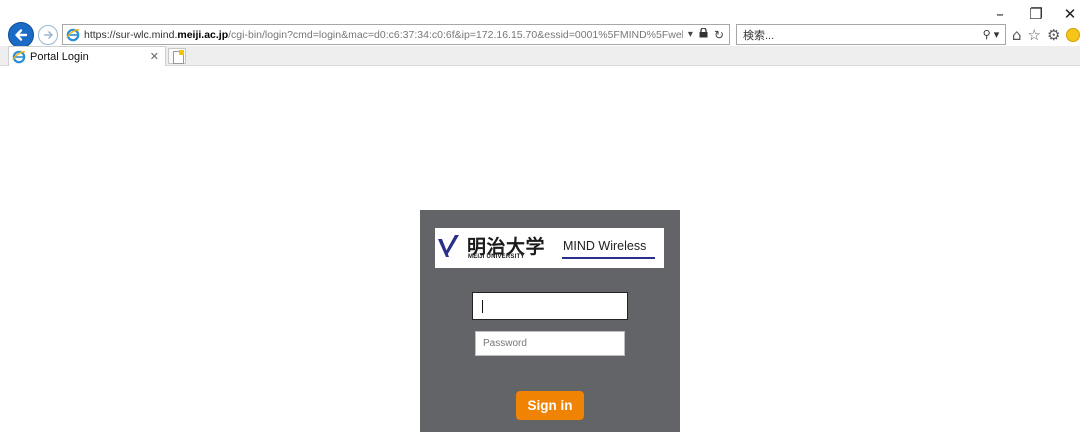  Describe the element at coordinates (605, 246) in the screenshot. I see `network-name: MIND Wireless` at that location.